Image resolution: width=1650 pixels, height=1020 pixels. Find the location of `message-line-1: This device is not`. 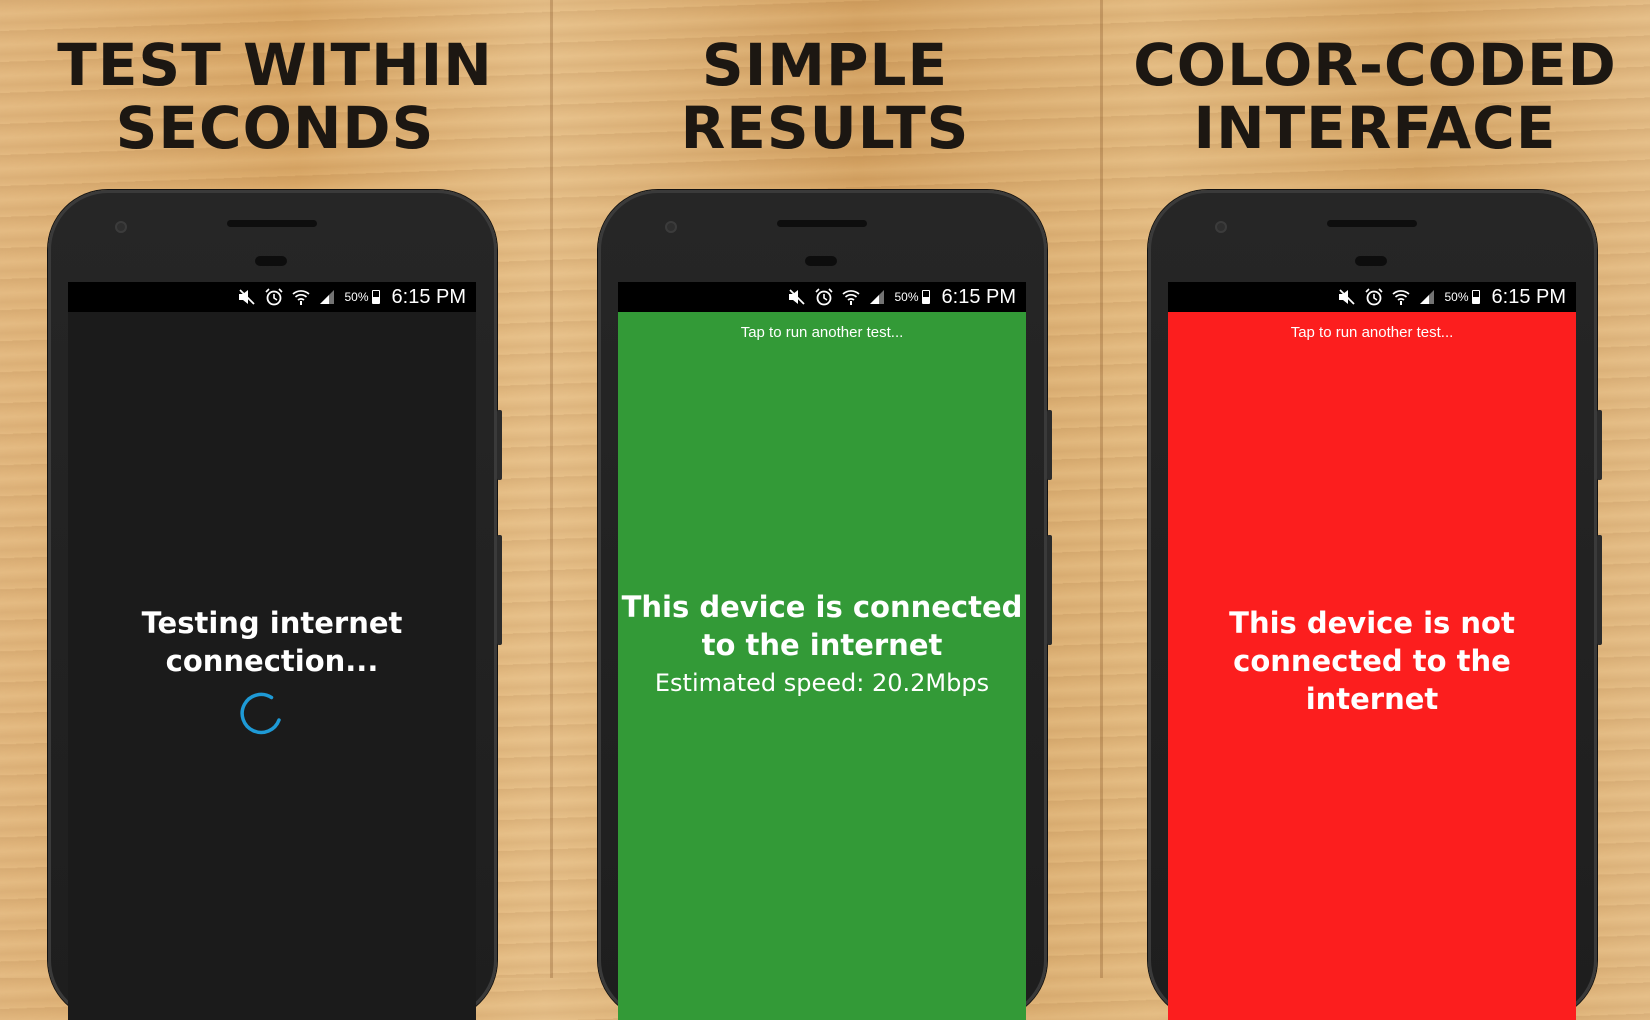

message-line-1: This device is not is located at coordinates (1372, 623).